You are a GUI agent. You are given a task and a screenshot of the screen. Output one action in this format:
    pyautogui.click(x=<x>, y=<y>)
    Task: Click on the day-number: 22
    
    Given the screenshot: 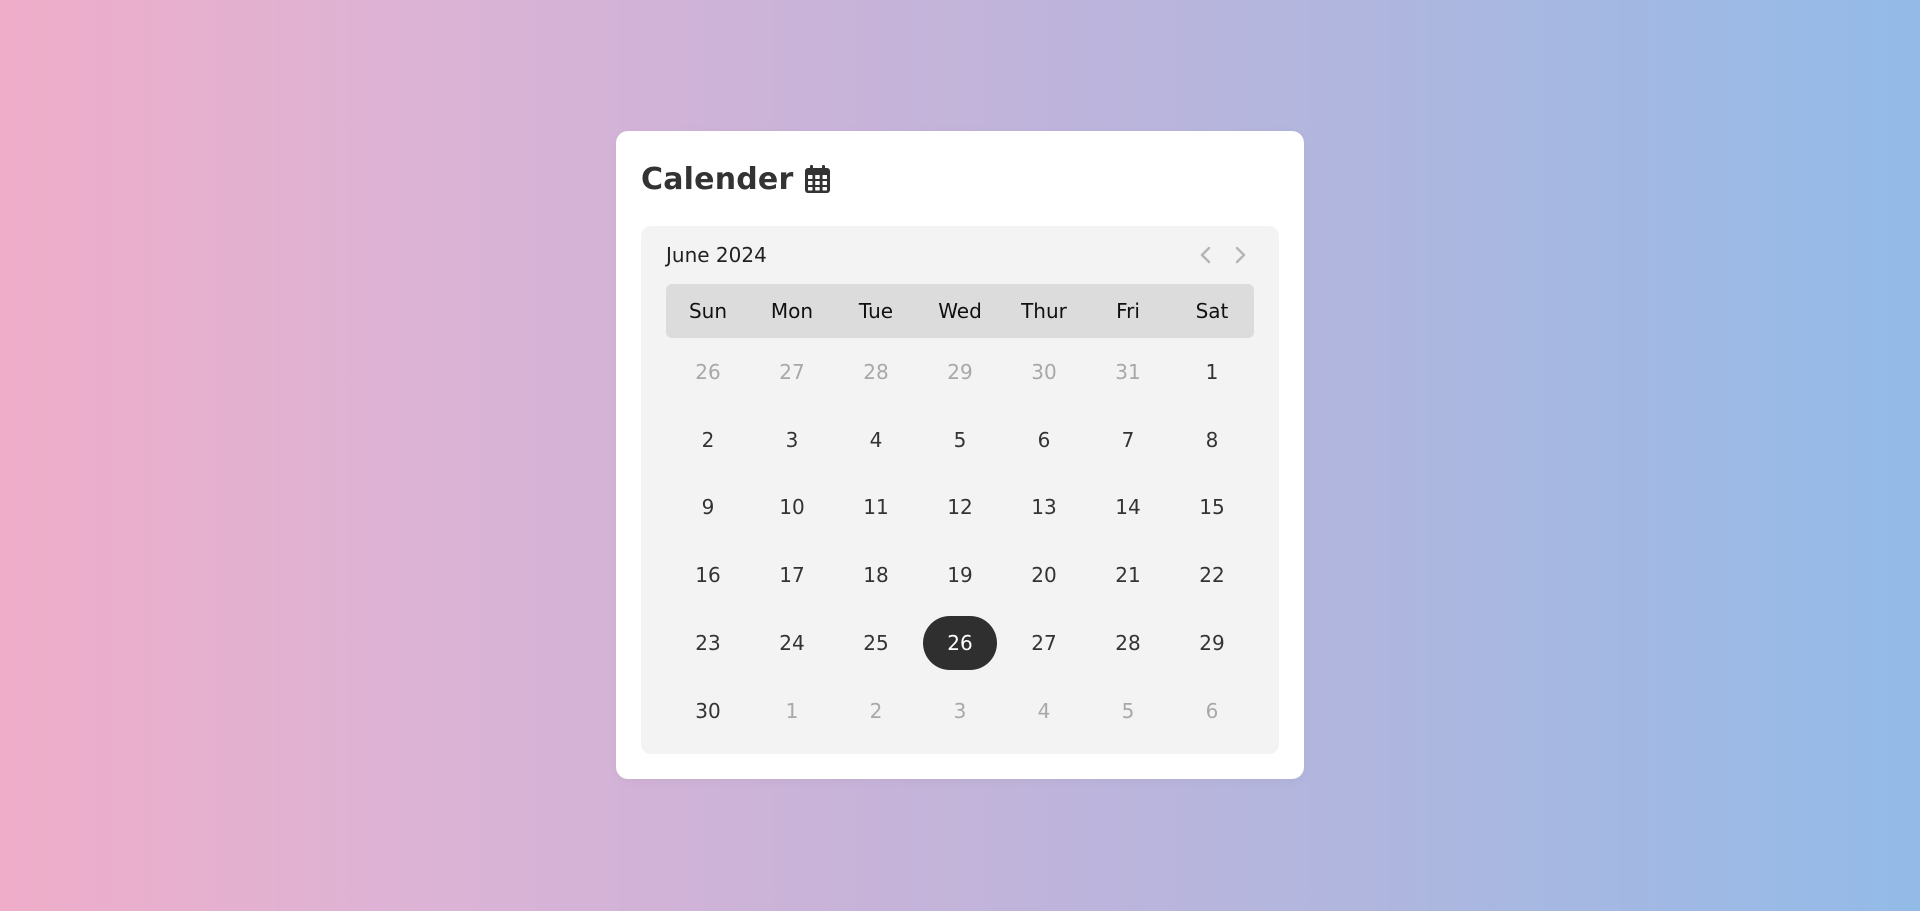 What is the action you would take?
    pyautogui.click(x=1212, y=575)
    